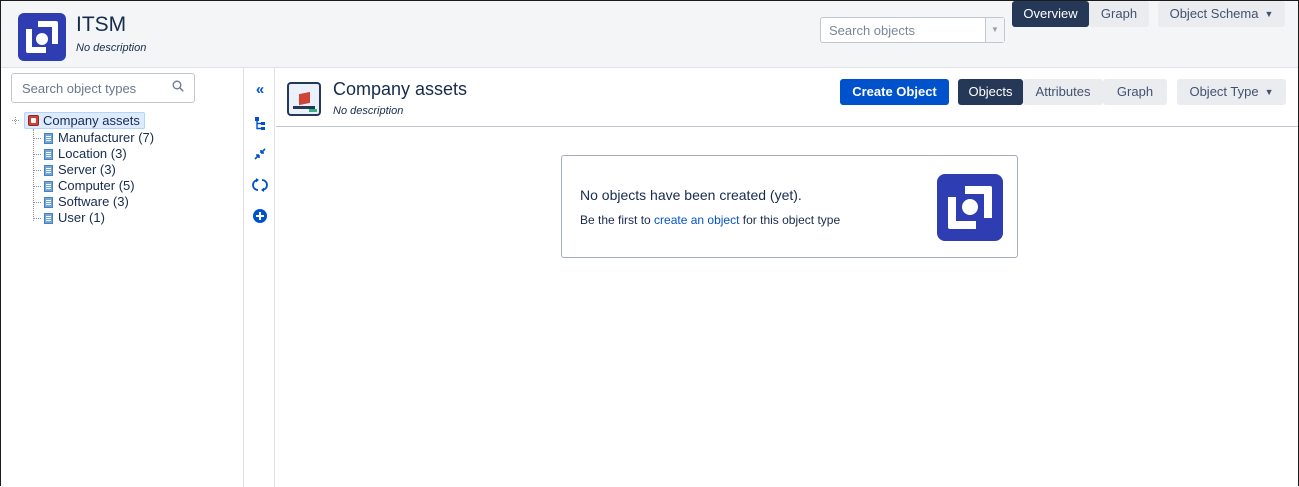  I want to click on object-type-description: No description, so click(368, 111).